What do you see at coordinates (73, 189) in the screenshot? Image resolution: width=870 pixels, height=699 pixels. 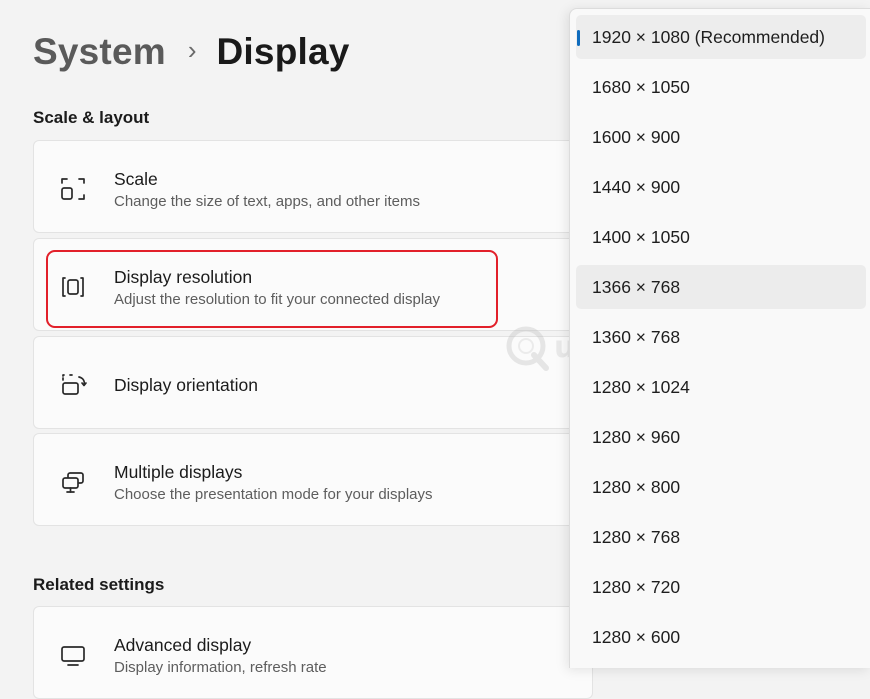 I see `scale-icon` at bounding box center [73, 189].